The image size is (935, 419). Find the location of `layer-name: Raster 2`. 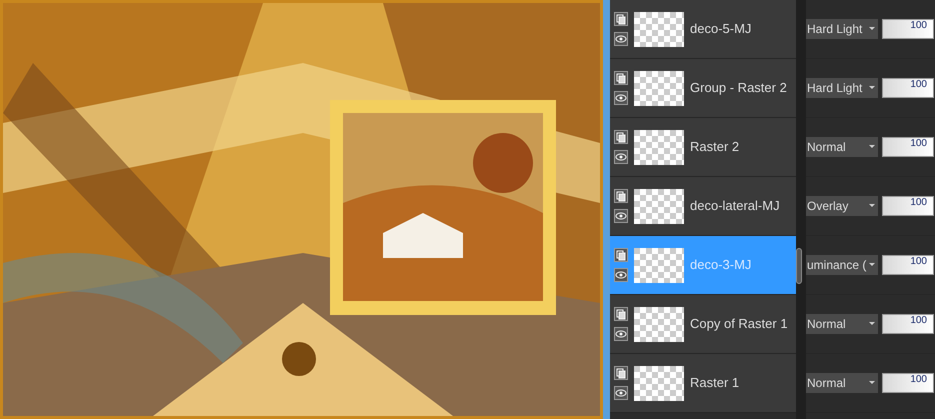

layer-name: Raster 2 is located at coordinates (715, 147).